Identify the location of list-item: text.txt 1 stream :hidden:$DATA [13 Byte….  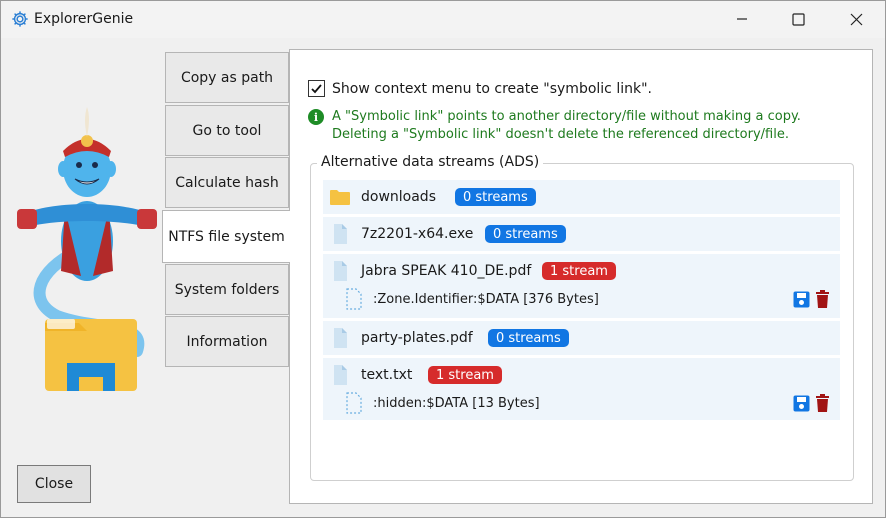
(581, 389).